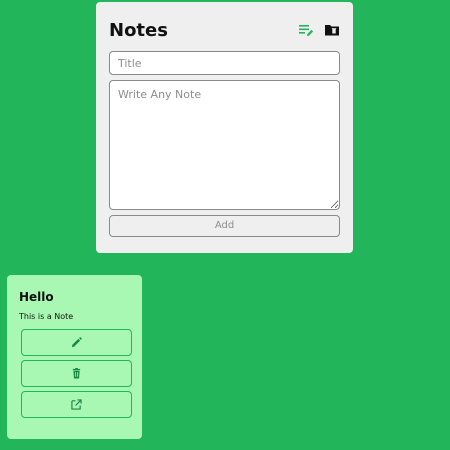 This screenshot has width=450, height=450. I want to click on note-textarea, so click(224, 145).